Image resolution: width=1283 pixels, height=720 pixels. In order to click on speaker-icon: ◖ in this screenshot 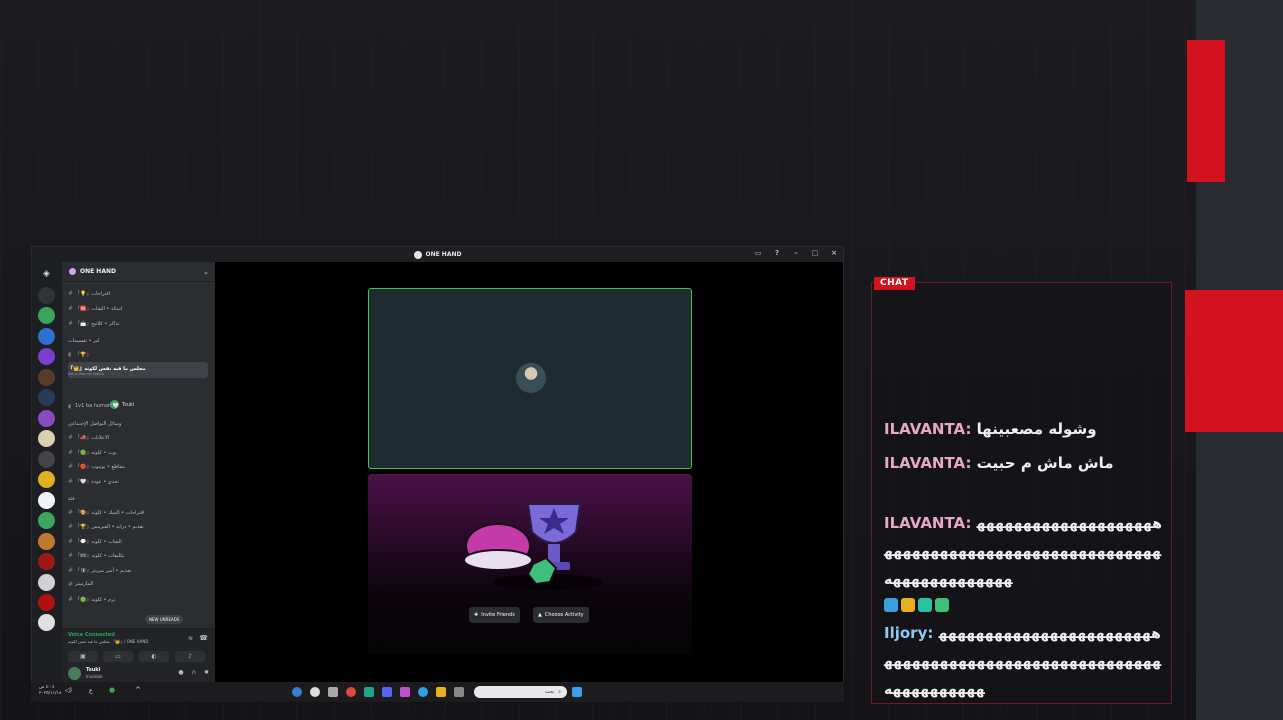, I will do `click(70, 406)`.